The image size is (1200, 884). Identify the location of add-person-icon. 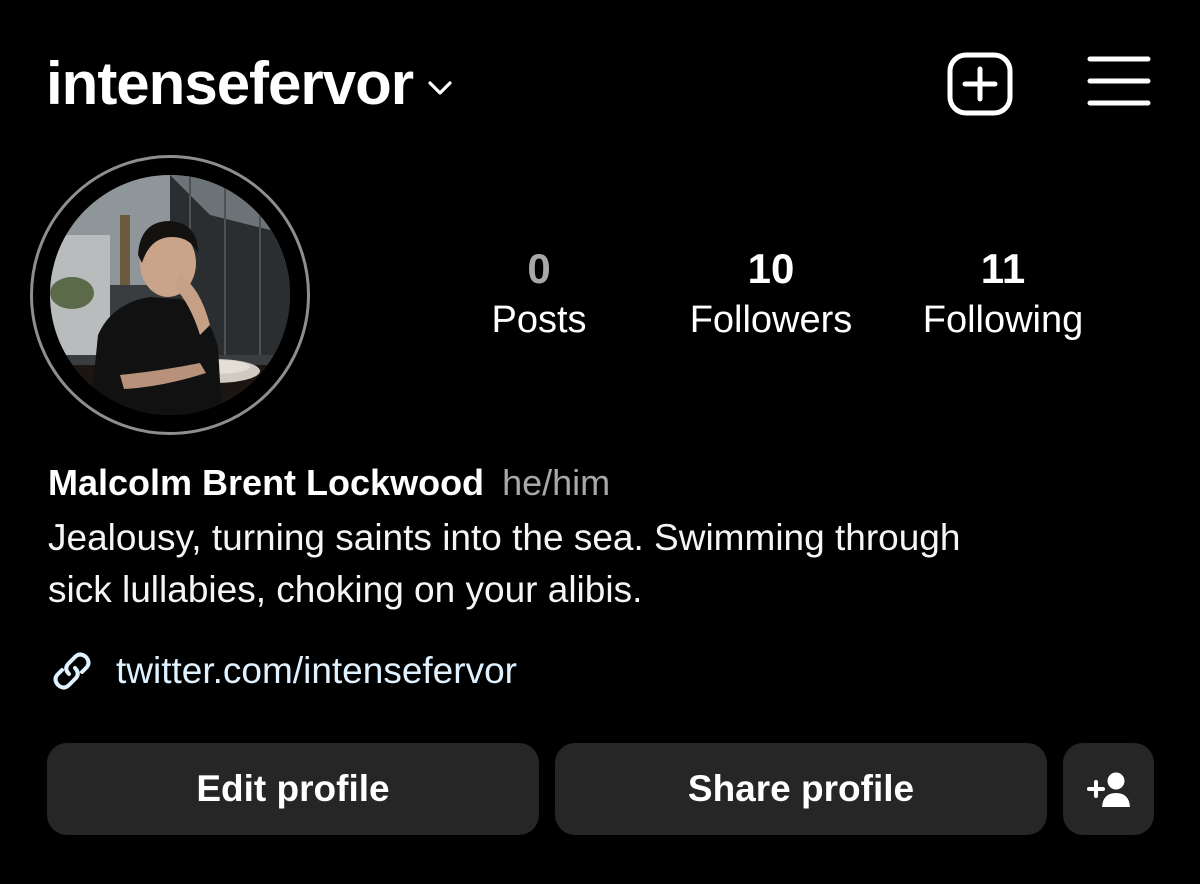
(1108, 789).